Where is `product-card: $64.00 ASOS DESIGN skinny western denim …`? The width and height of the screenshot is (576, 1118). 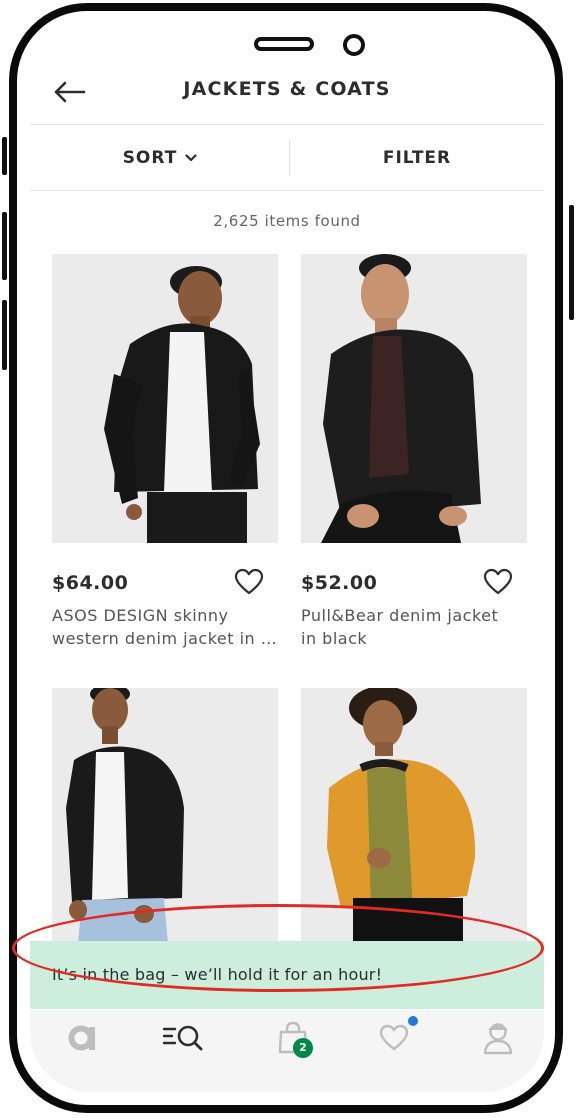
product-card: $64.00 ASOS DESIGN skinny western denim … is located at coordinates (165, 451).